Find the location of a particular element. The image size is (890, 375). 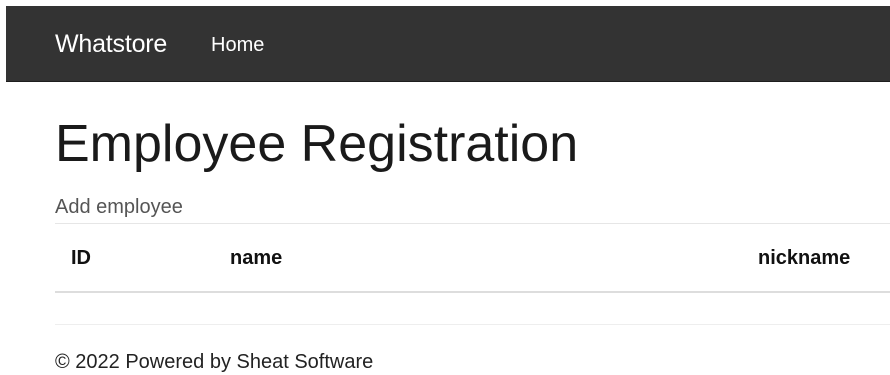

add-employee-link: Add employee is located at coordinates (119, 207).